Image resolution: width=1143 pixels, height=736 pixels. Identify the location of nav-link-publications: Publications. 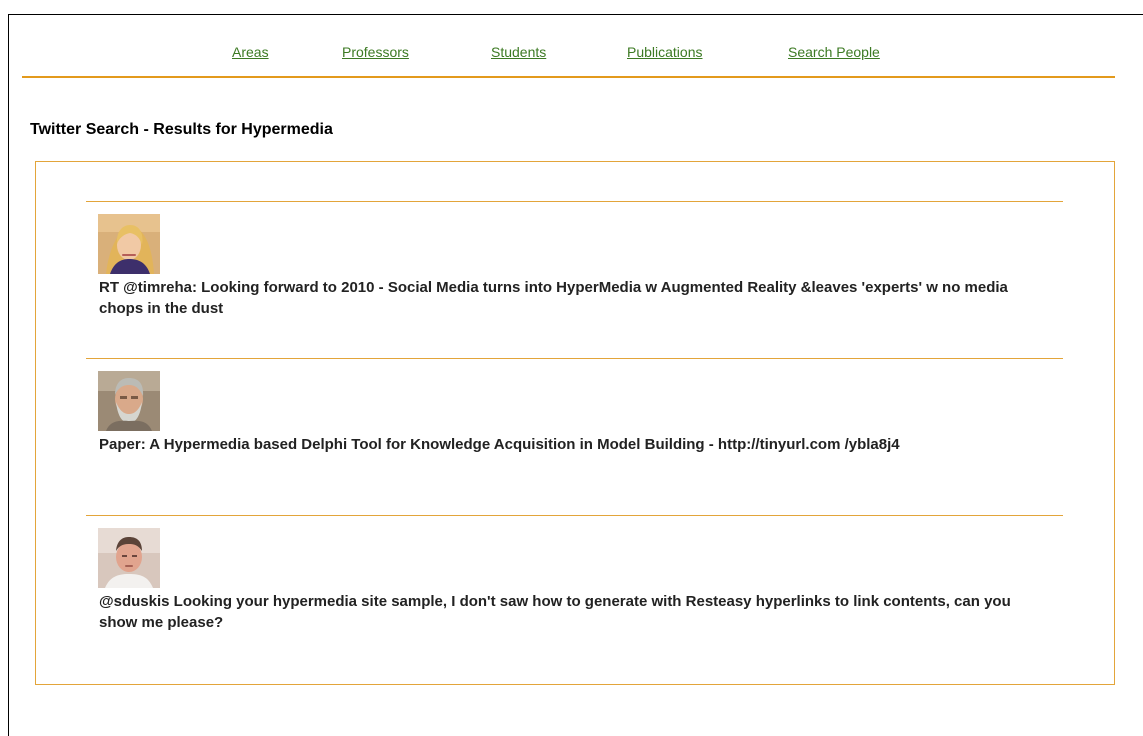
(665, 52).